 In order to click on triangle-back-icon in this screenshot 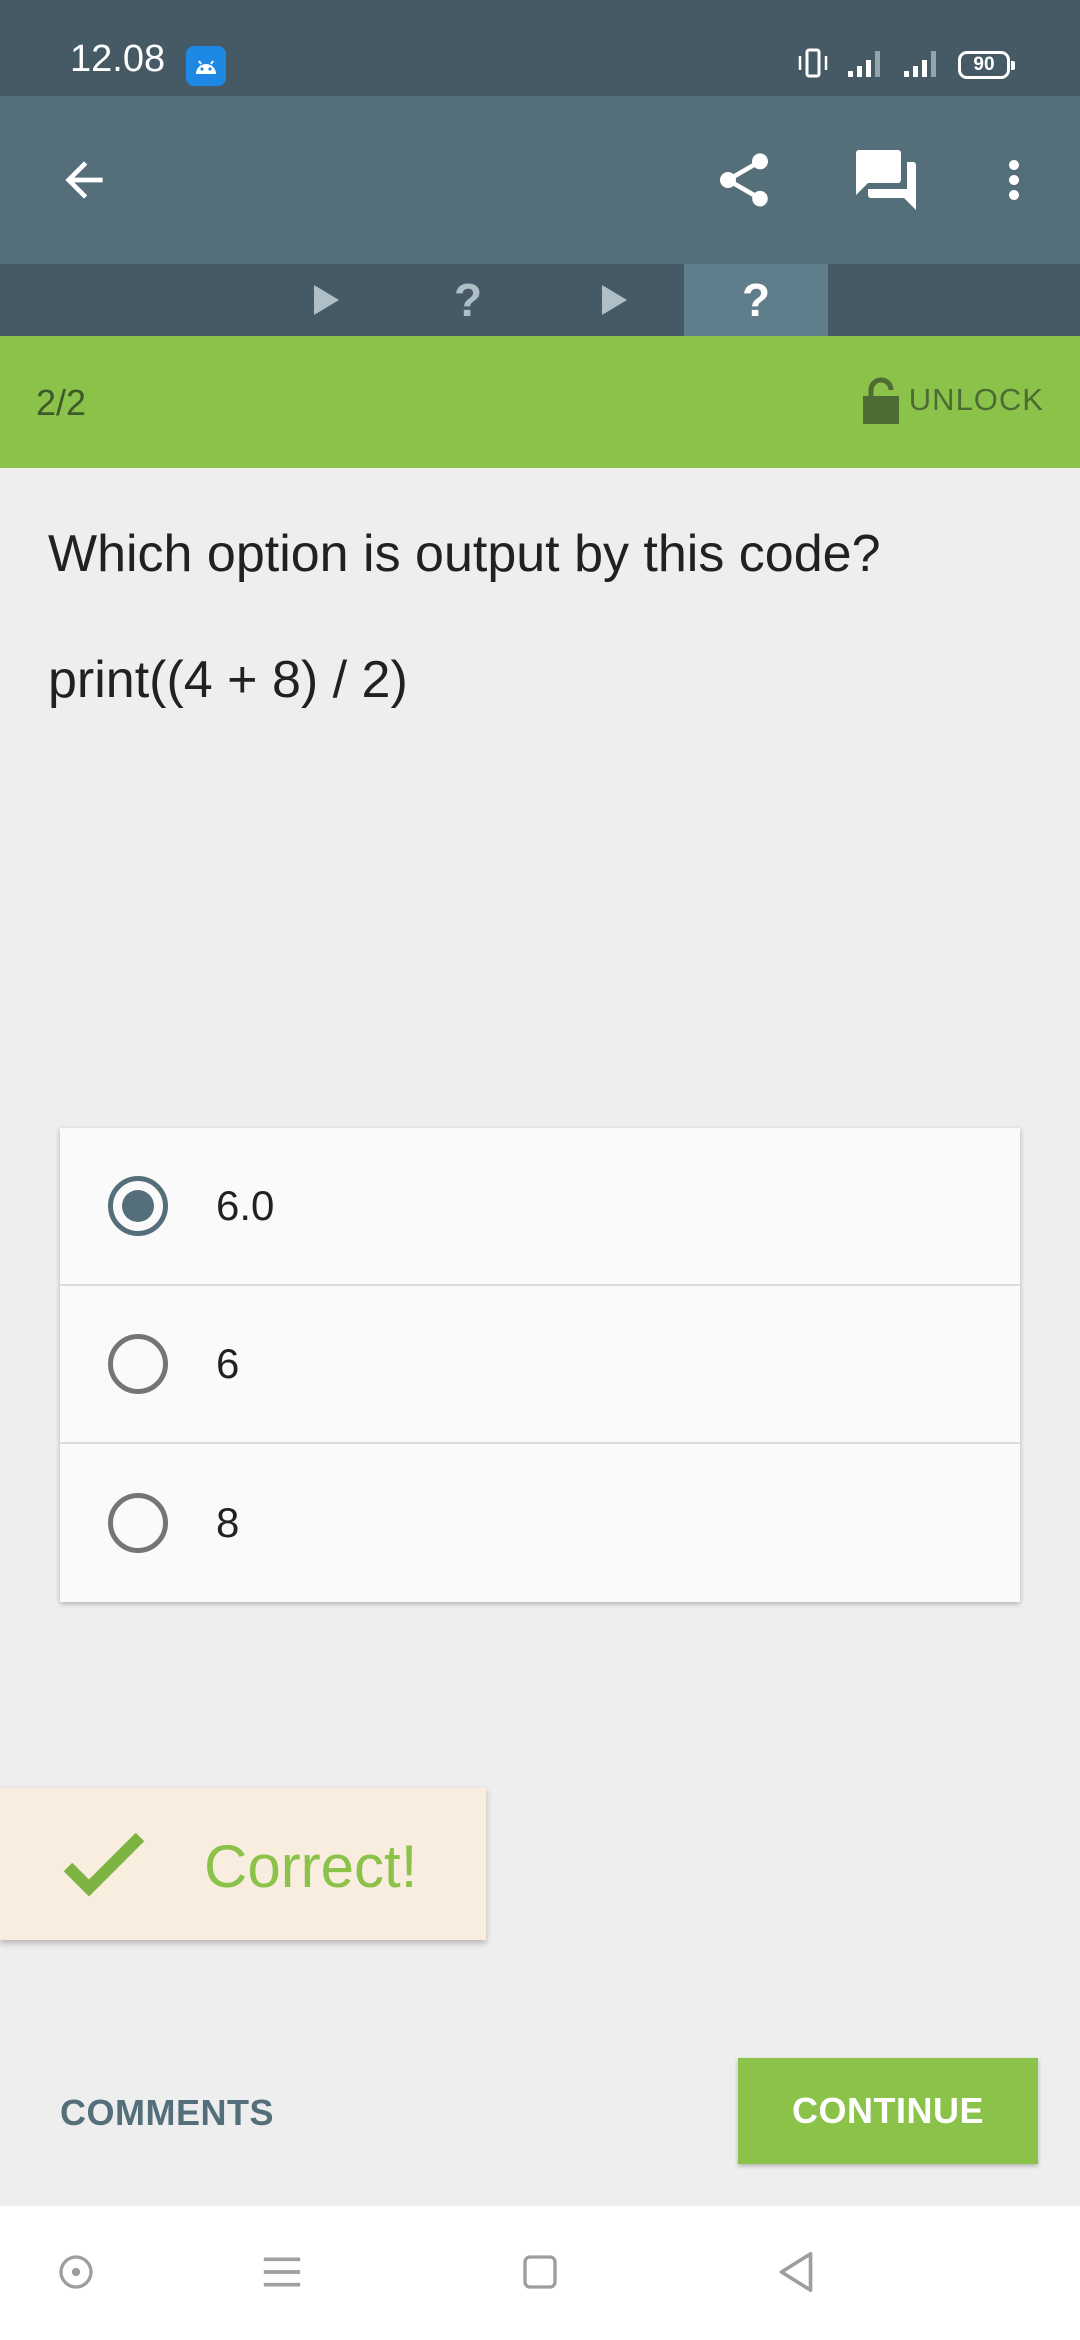, I will do `click(796, 2271)`.